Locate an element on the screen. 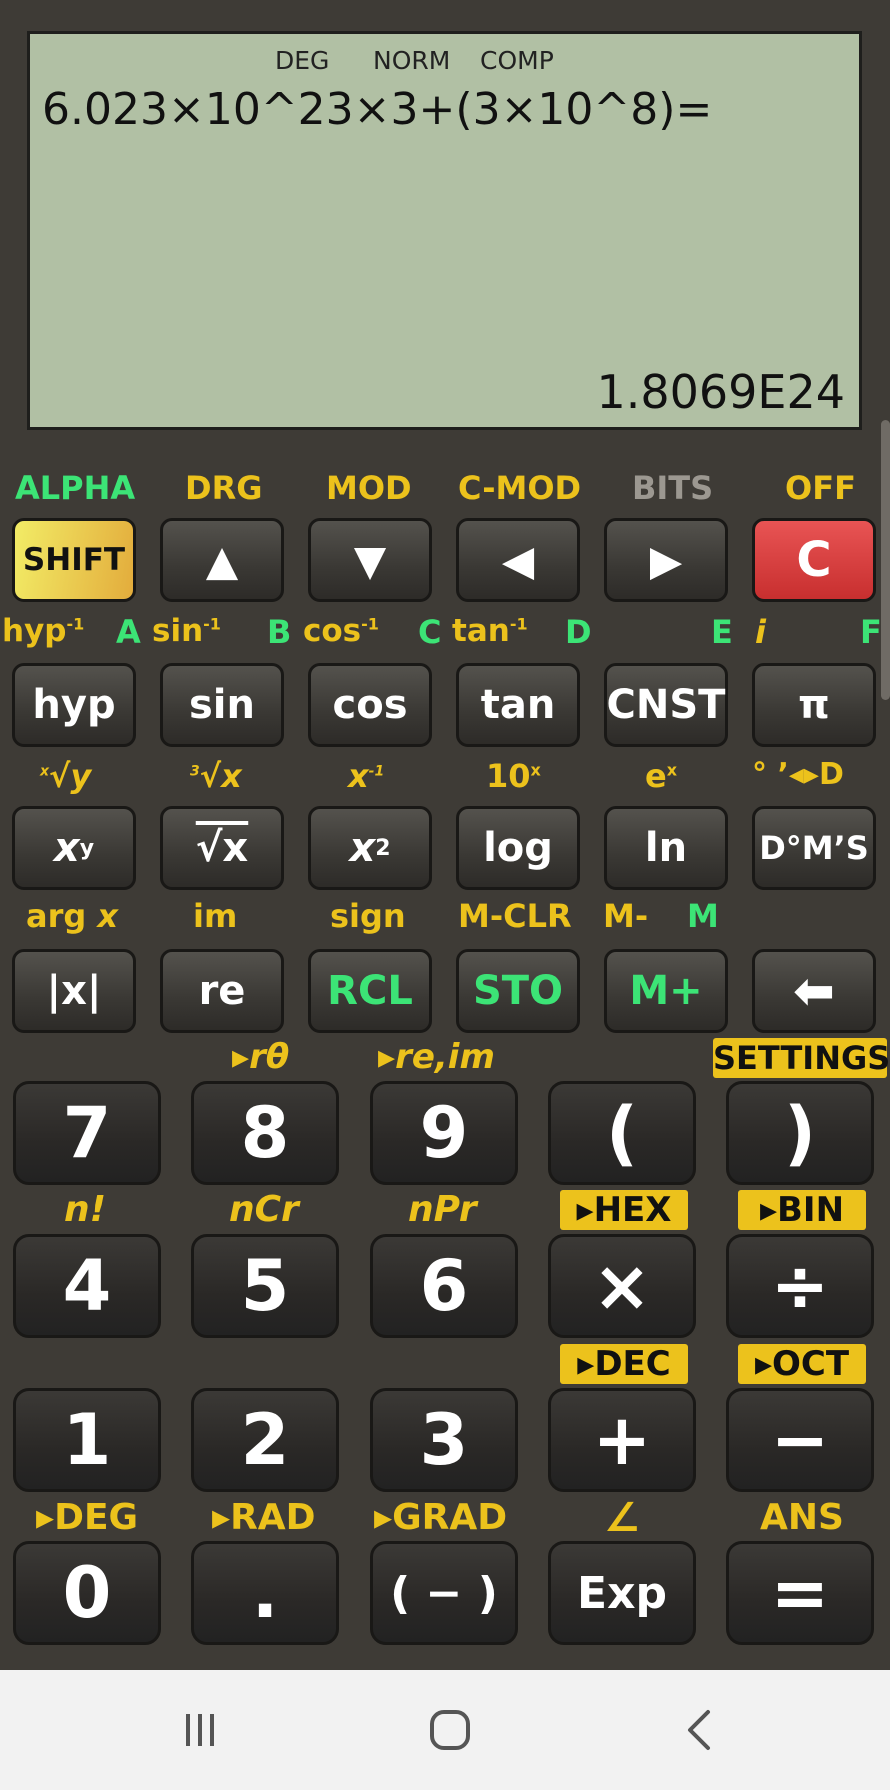 The image size is (890, 1790). open-paren-button: ( is located at coordinates (622, 1133).